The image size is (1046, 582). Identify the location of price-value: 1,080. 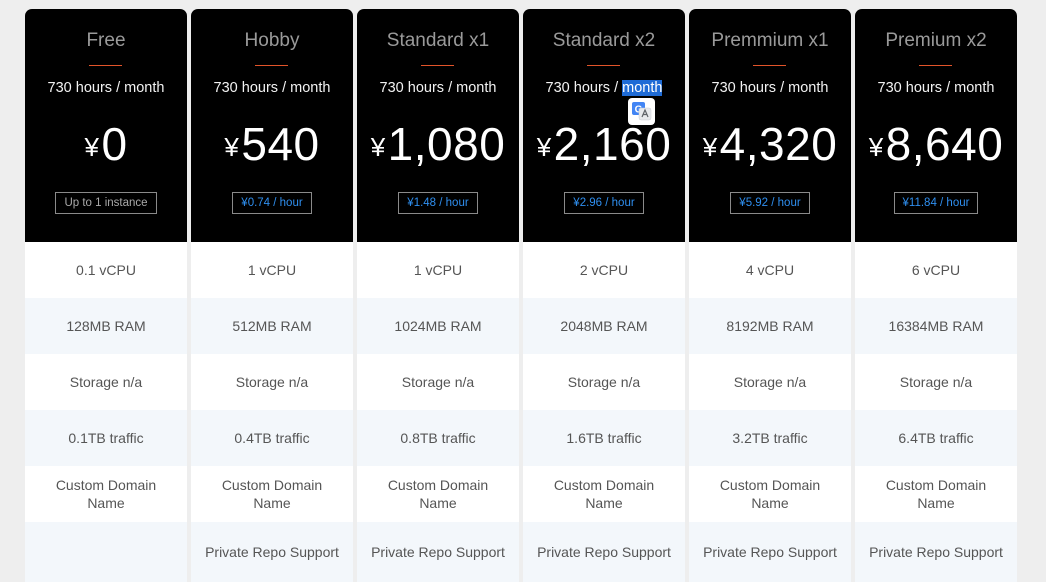
(446, 144).